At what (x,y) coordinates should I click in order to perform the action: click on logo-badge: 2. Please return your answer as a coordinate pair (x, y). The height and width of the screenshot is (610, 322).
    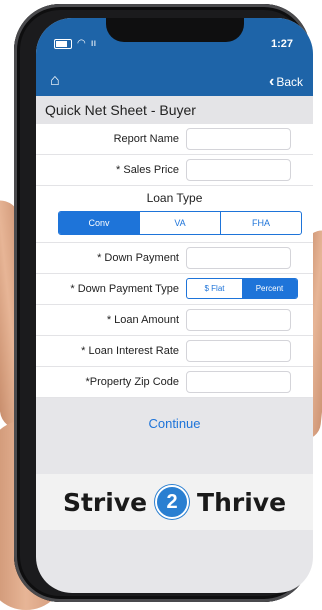
    Looking at the image, I should click on (172, 502).